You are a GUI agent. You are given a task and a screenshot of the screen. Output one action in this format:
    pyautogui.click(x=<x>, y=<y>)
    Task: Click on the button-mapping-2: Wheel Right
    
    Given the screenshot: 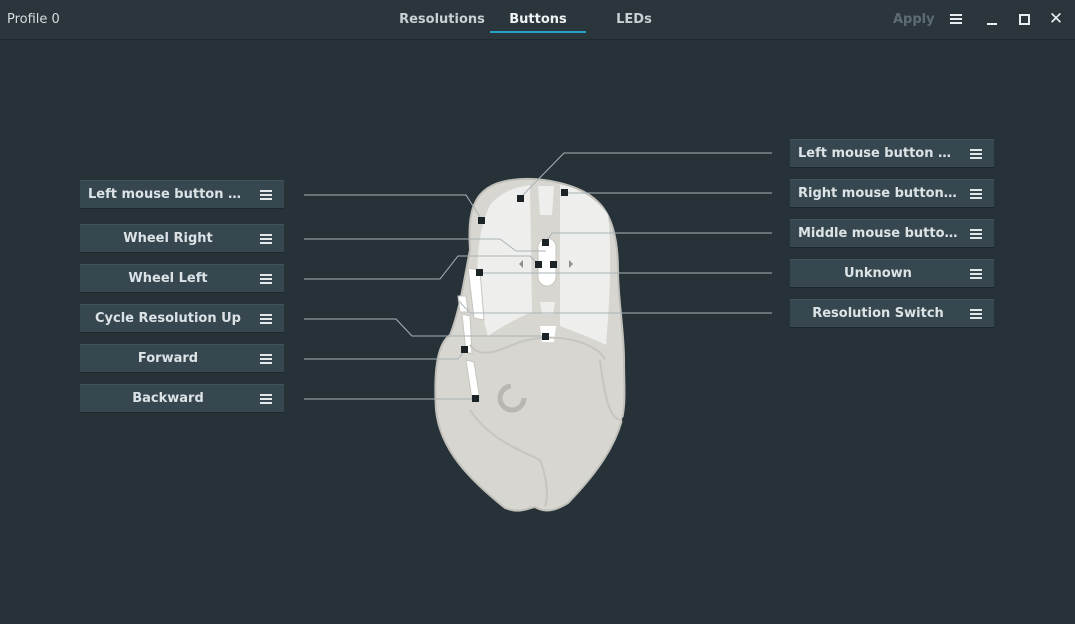 What is the action you would take?
    pyautogui.click(x=182, y=238)
    